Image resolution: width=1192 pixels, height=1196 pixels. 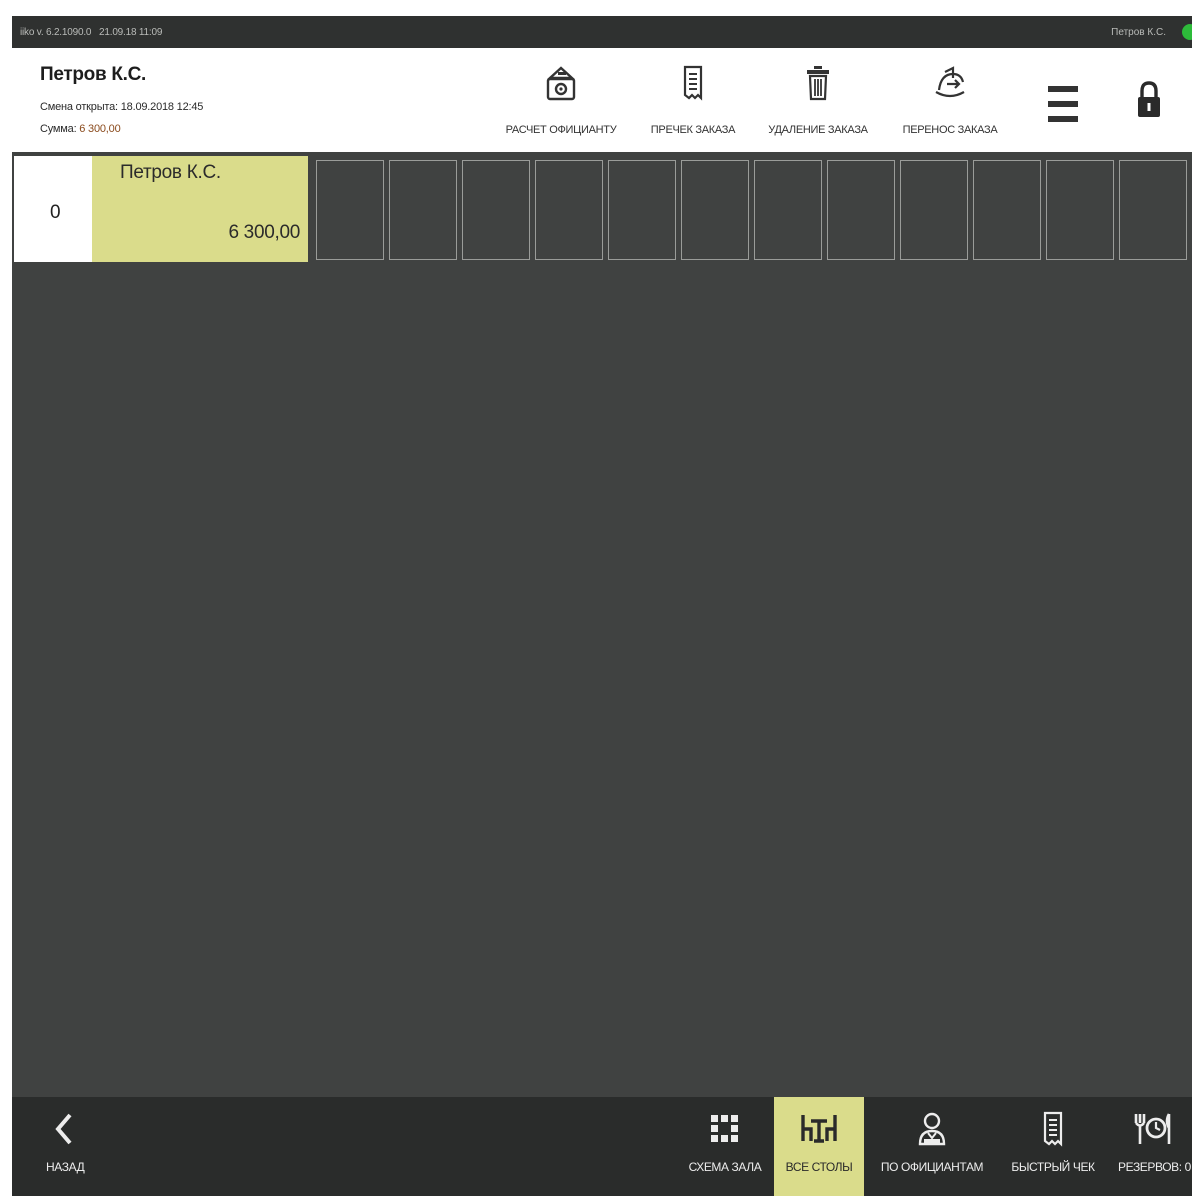 I want to click on sum-value: 6 300,00, so click(x=100, y=129).